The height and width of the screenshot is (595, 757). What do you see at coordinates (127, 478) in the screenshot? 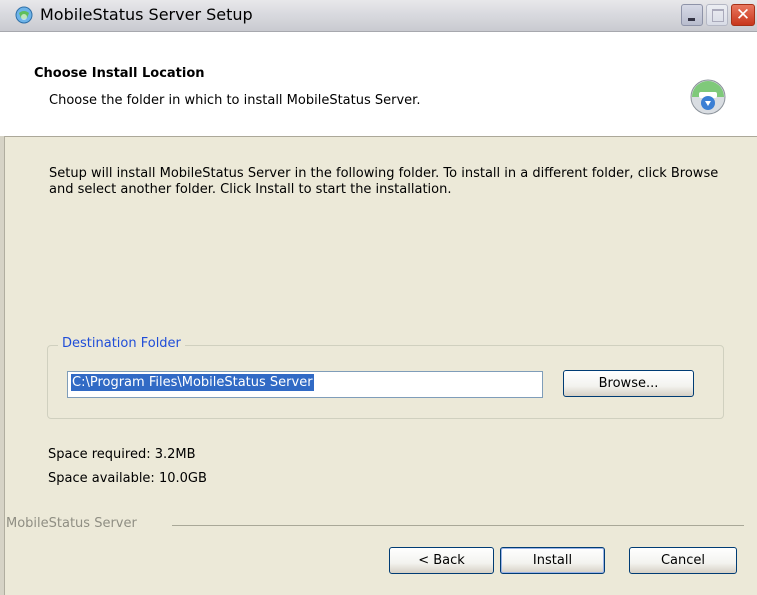
I see `space-available: Space available: 10.0GB` at bounding box center [127, 478].